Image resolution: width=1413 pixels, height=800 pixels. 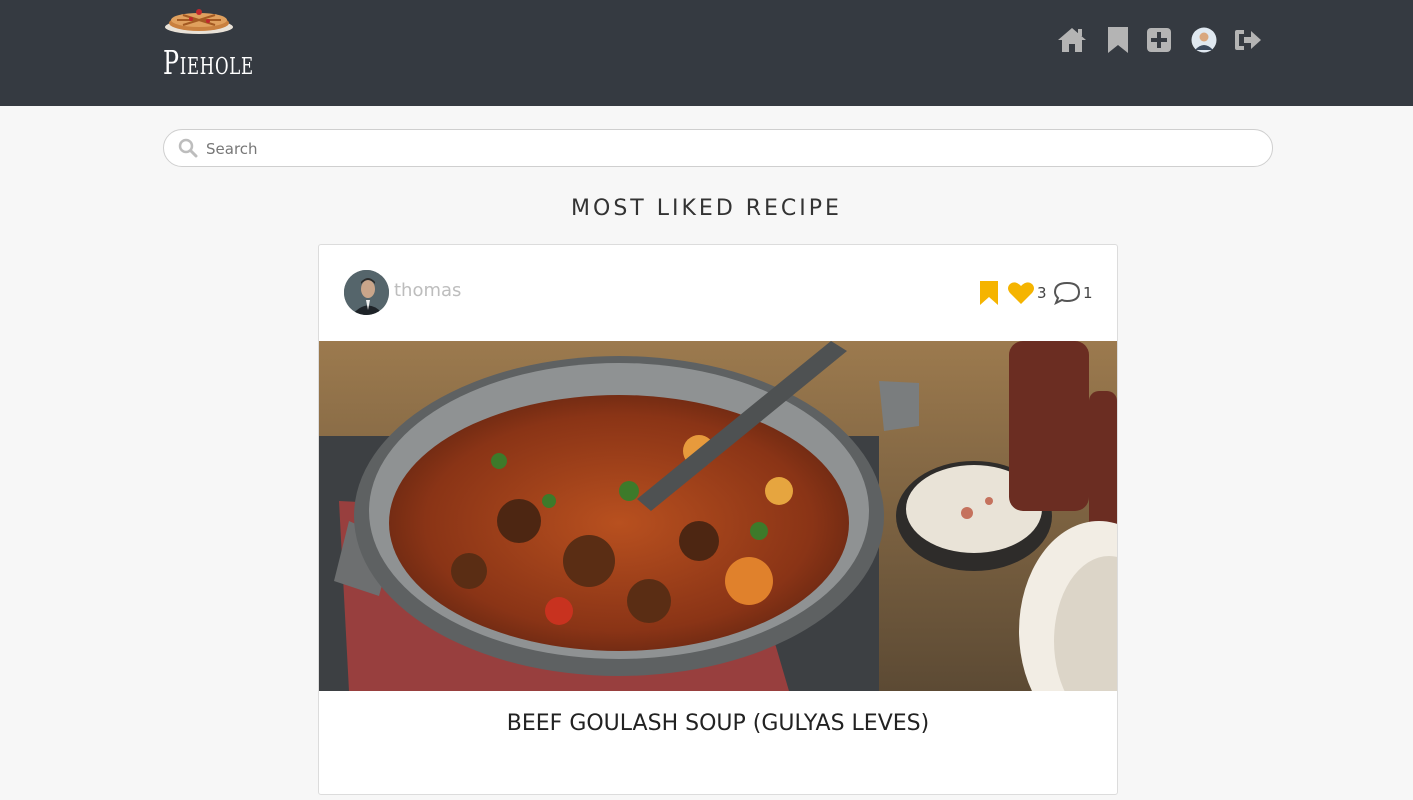 I want to click on recipe-actions: 3 1, so click(x=1039, y=293).